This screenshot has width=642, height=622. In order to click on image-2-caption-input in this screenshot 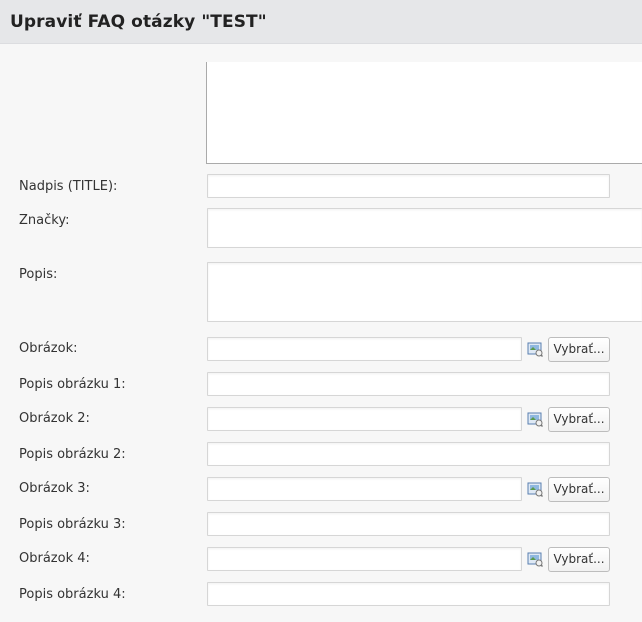, I will do `click(408, 454)`.